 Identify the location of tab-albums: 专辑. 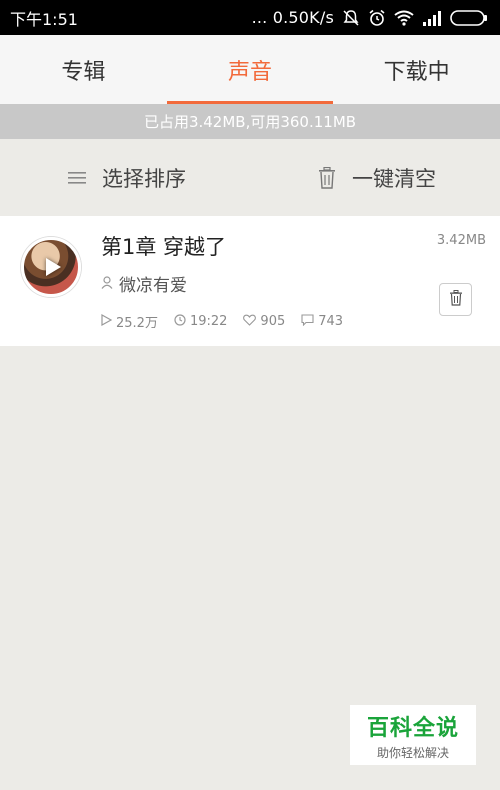
(83, 69).